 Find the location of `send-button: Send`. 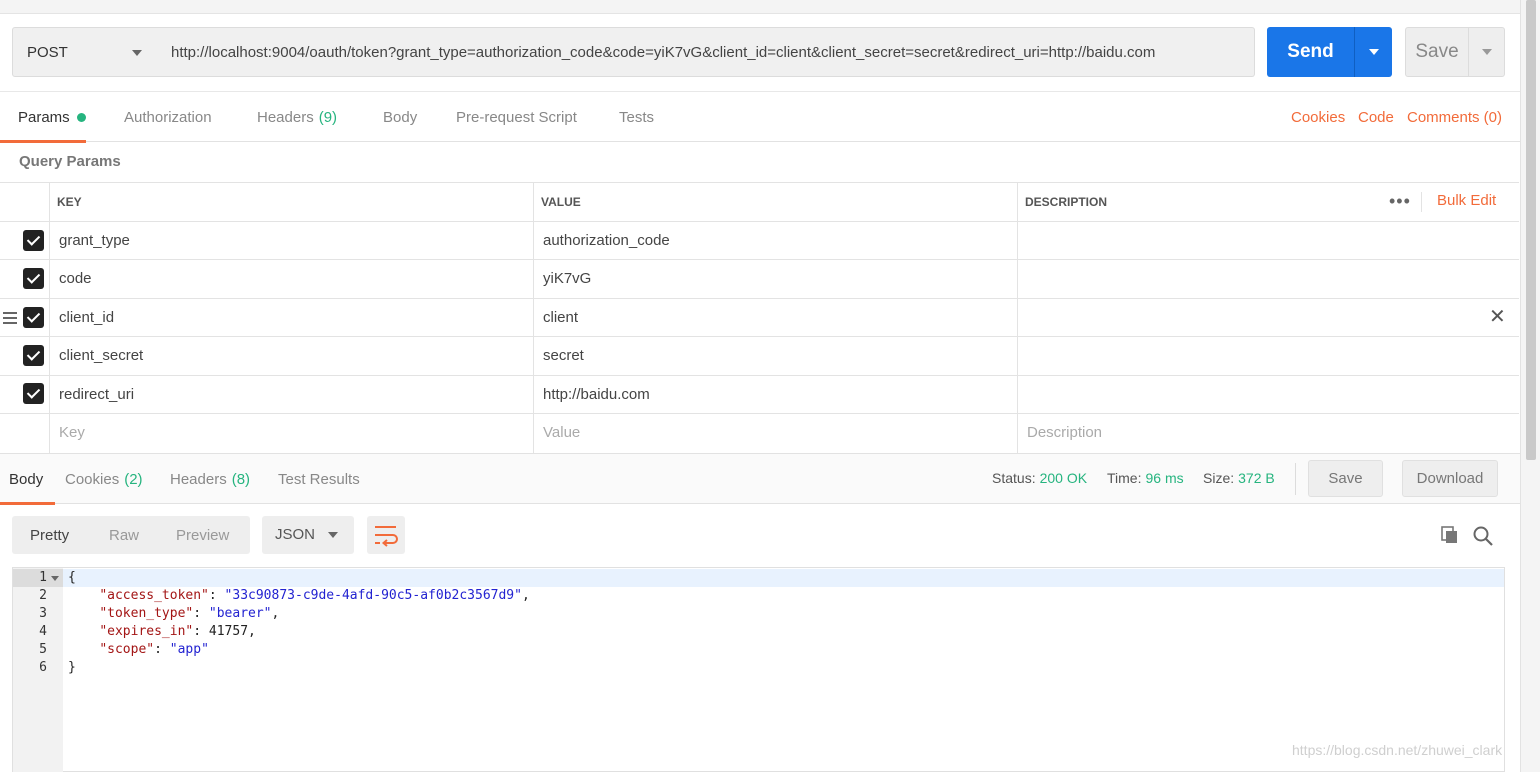

send-button: Send is located at coordinates (1329, 52).